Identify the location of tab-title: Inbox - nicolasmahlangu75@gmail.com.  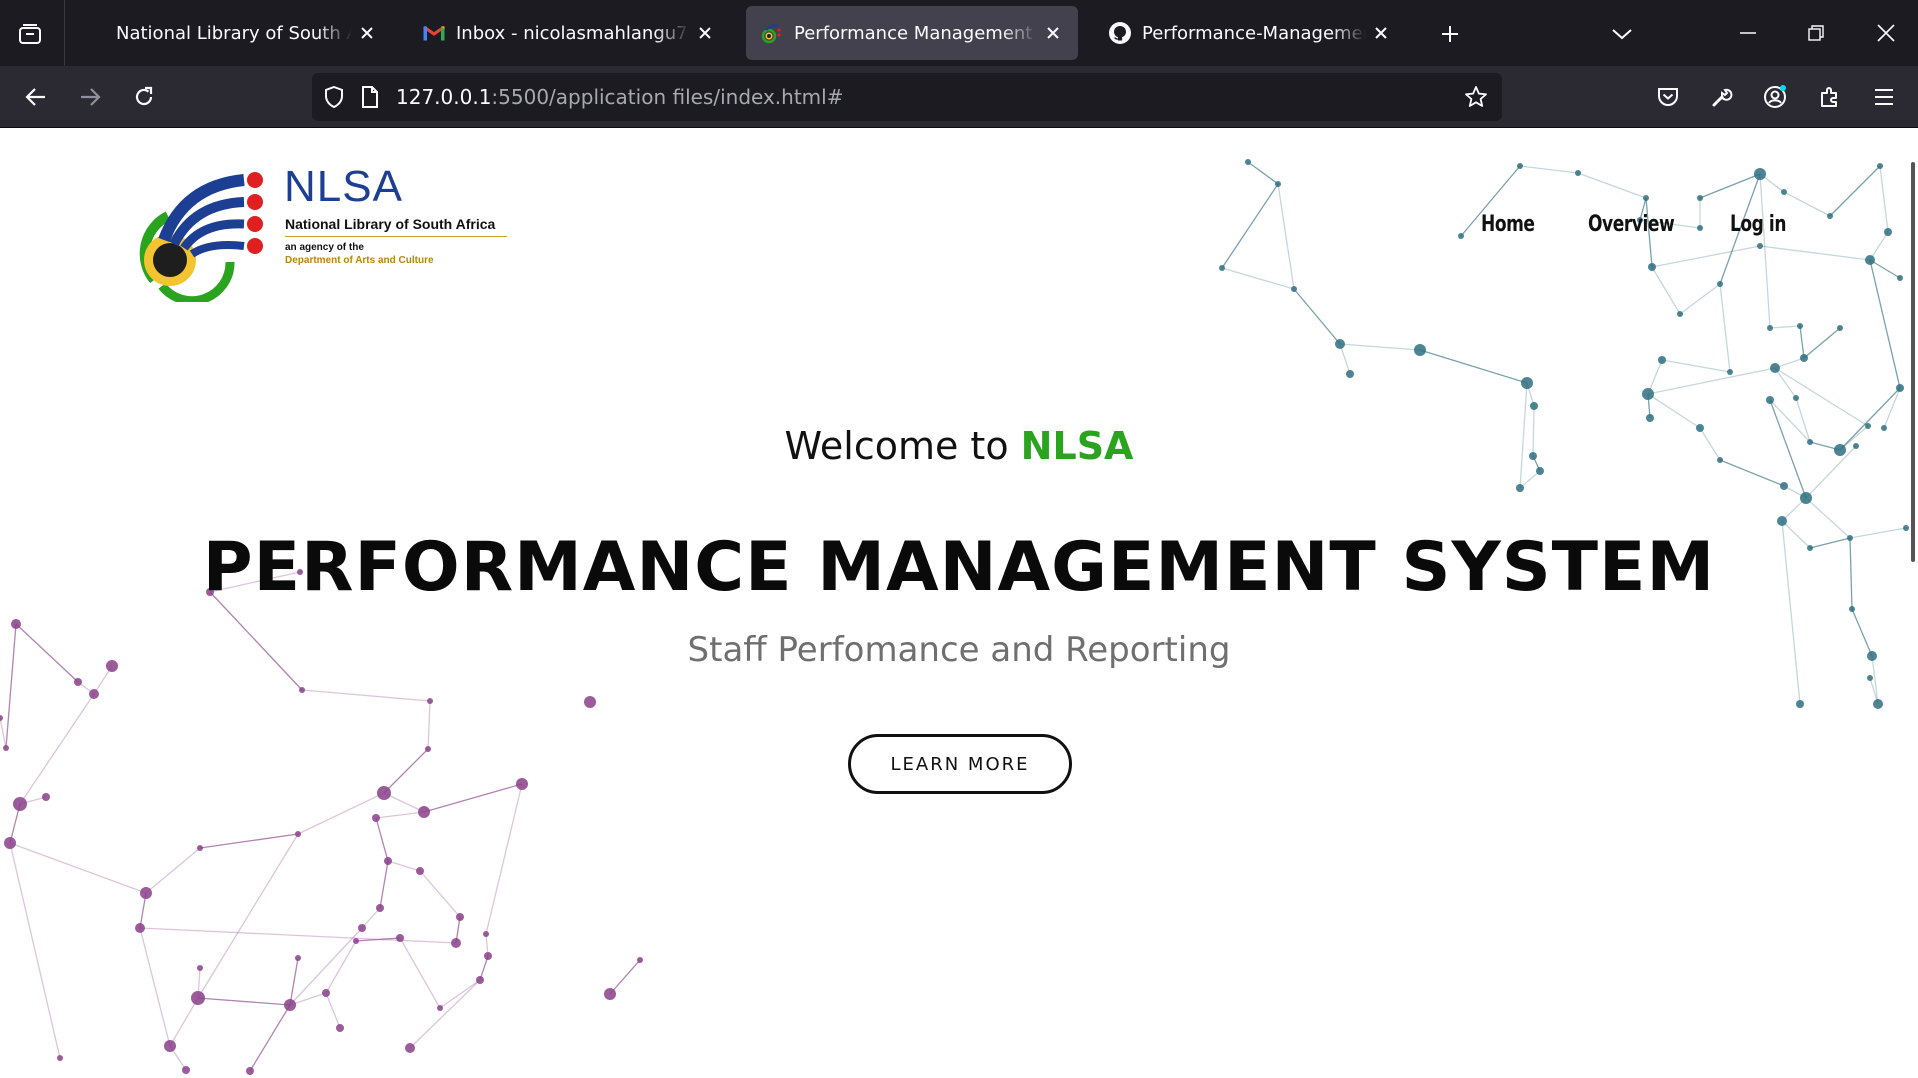
(573, 33).